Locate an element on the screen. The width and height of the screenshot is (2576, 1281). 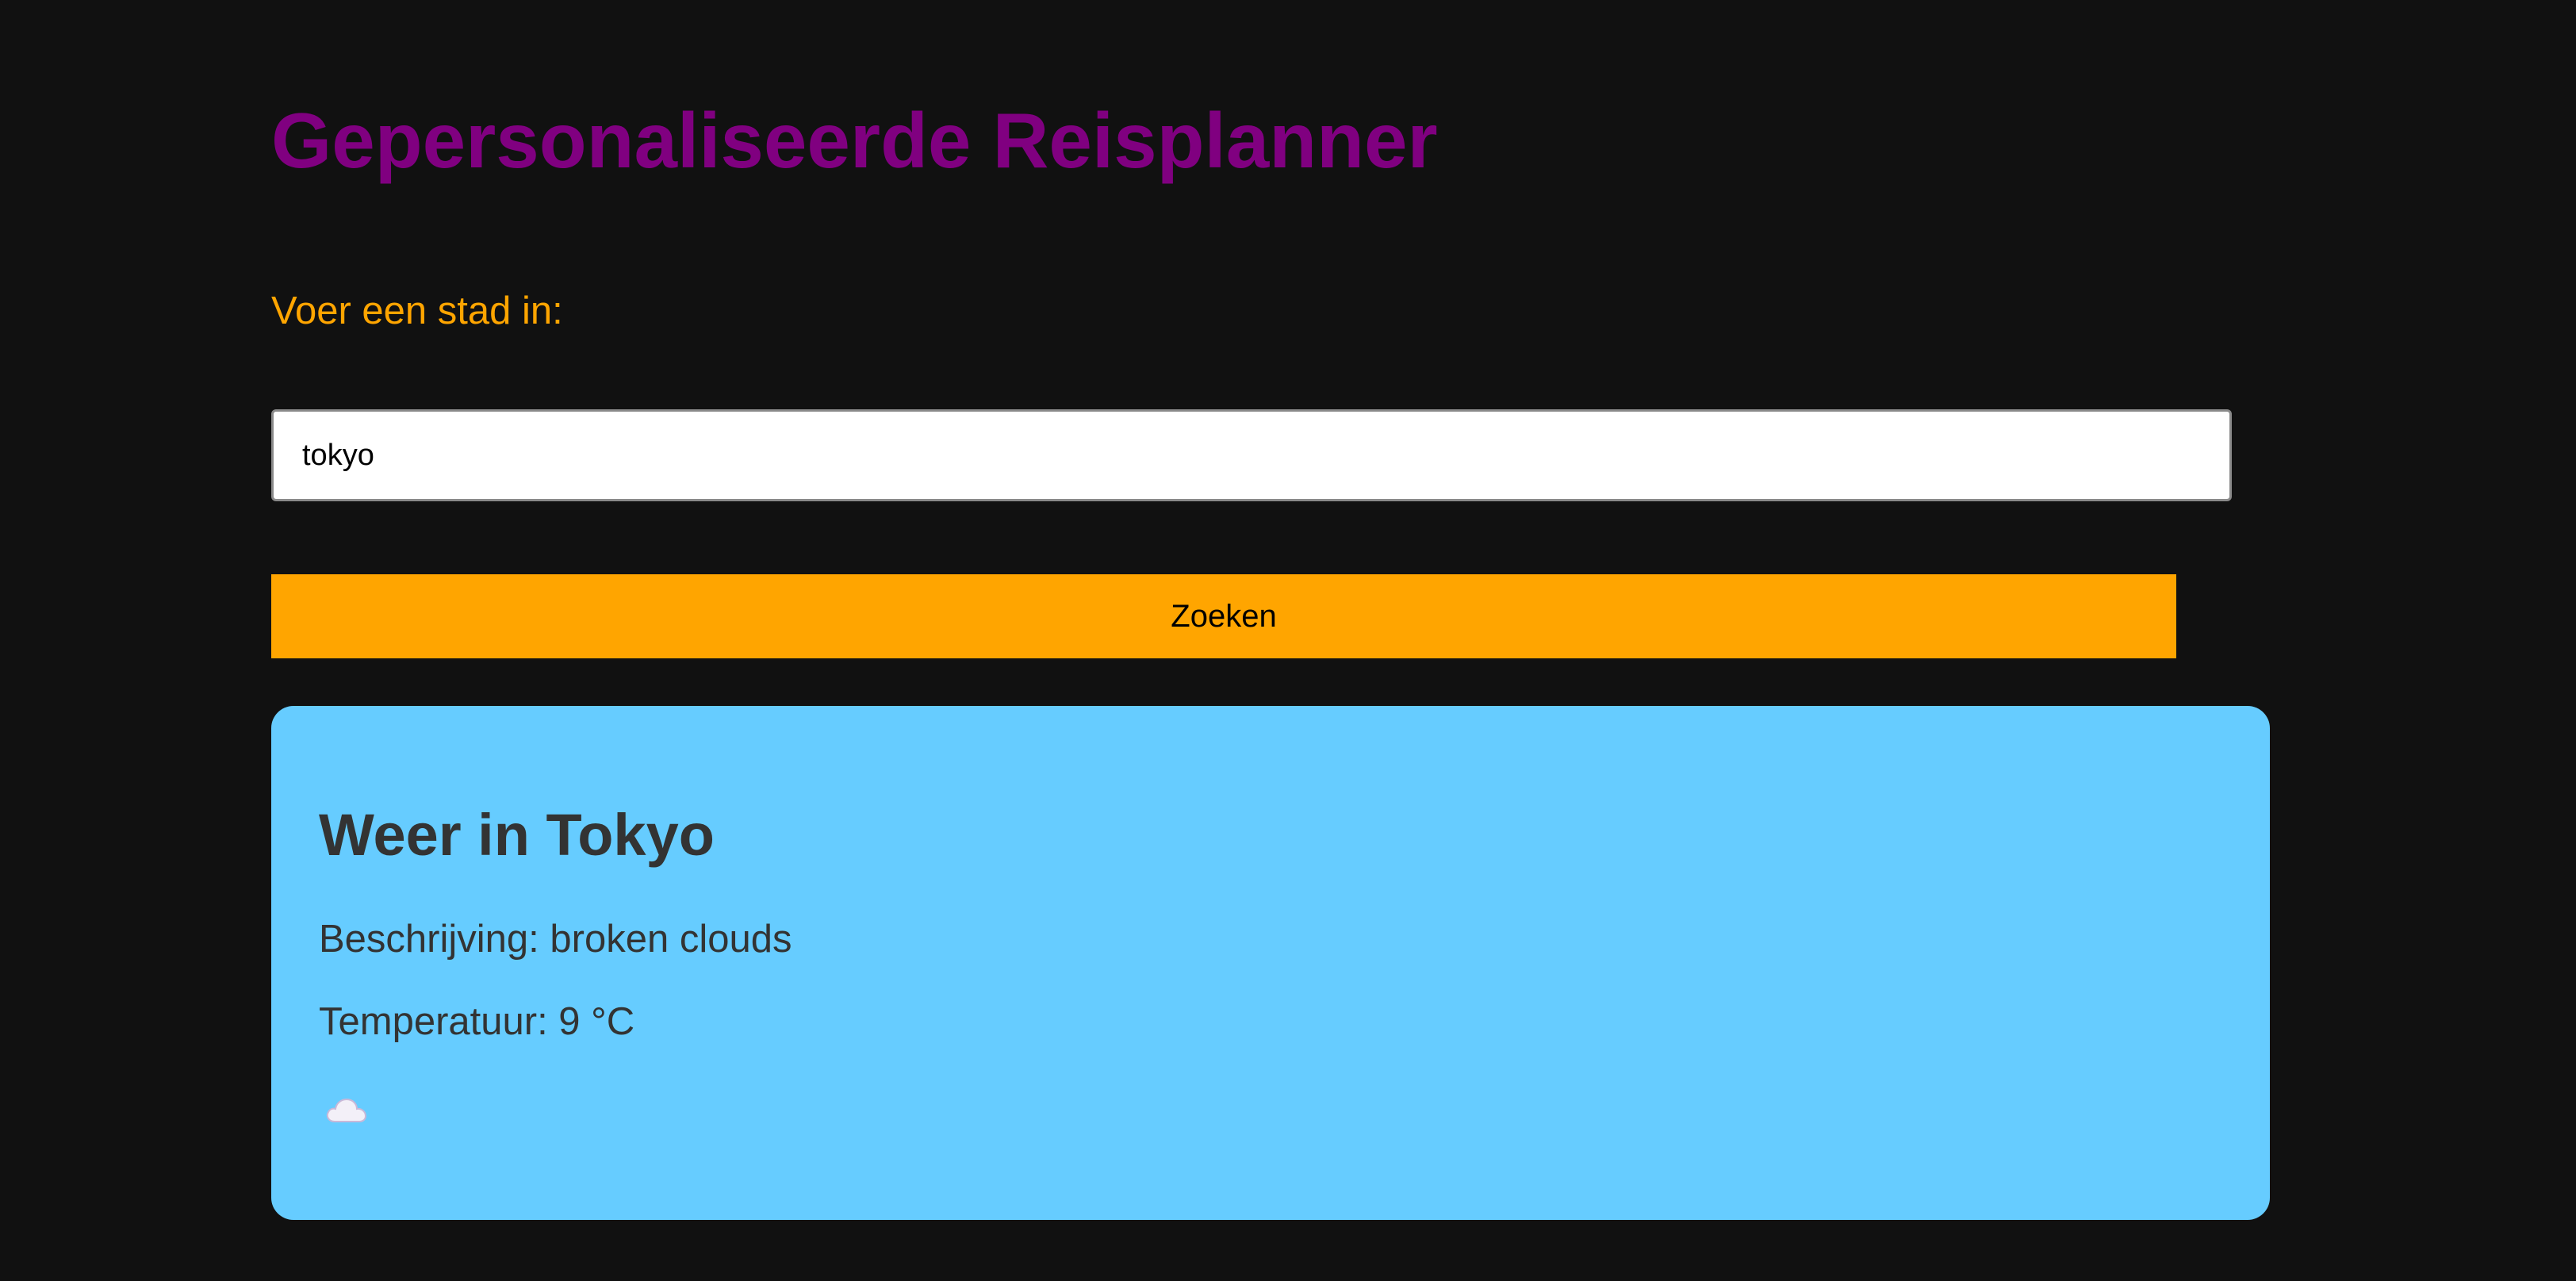
city-input is located at coordinates (1251, 455).